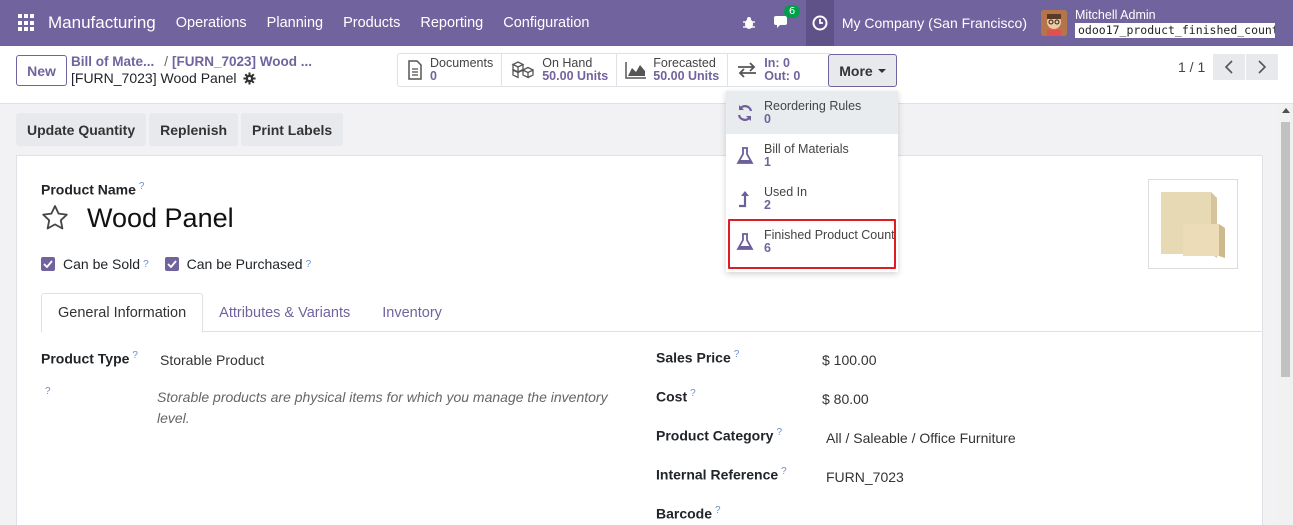 Image resolution: width=1293 pixels, height=525 pixels. I want to click on forecasted-value: 50.00 Units, so click(686, 76).